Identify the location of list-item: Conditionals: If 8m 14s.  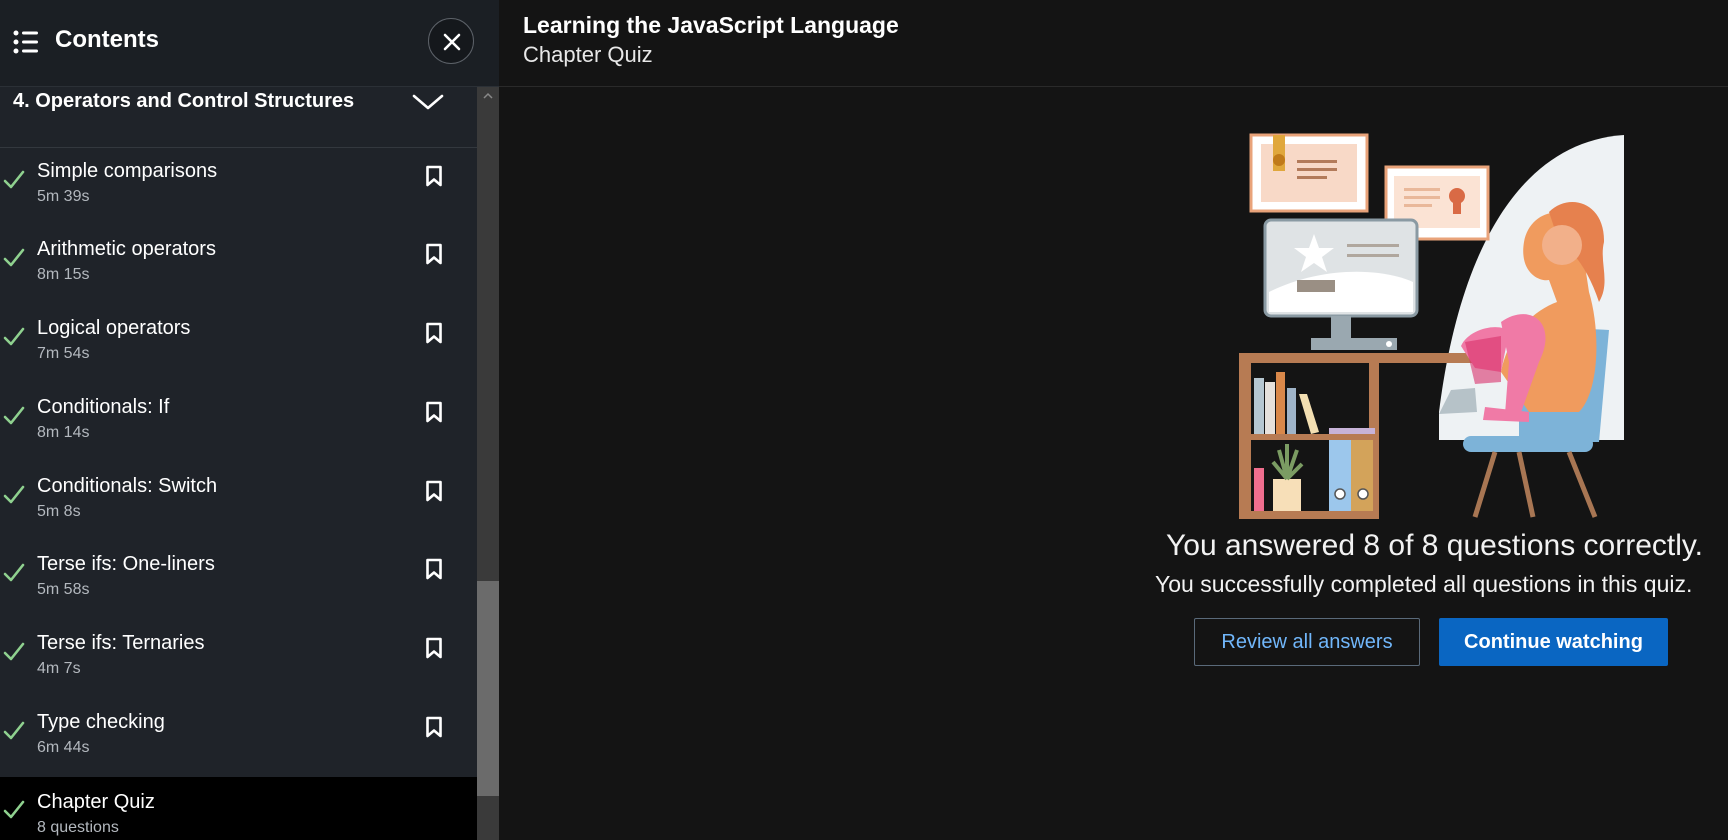
(238, 426).